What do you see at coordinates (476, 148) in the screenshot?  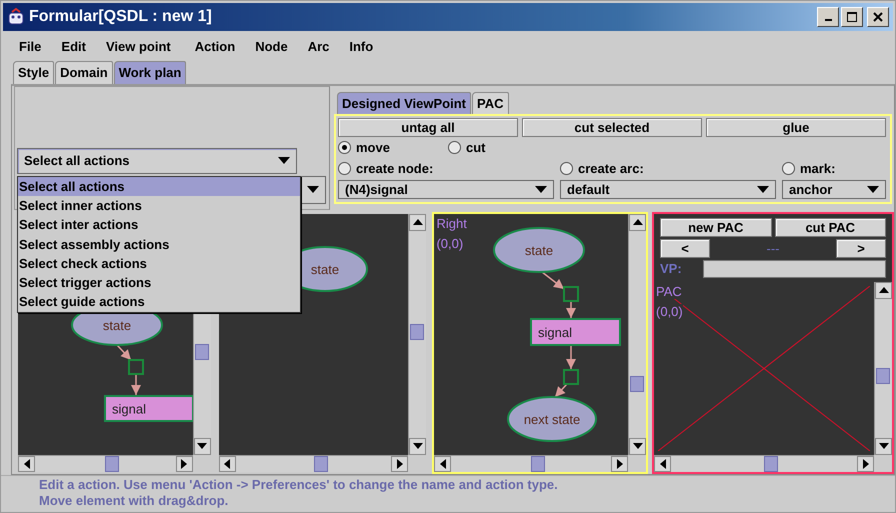 I see `radio-label: cut` at bounding box center [476, 148].